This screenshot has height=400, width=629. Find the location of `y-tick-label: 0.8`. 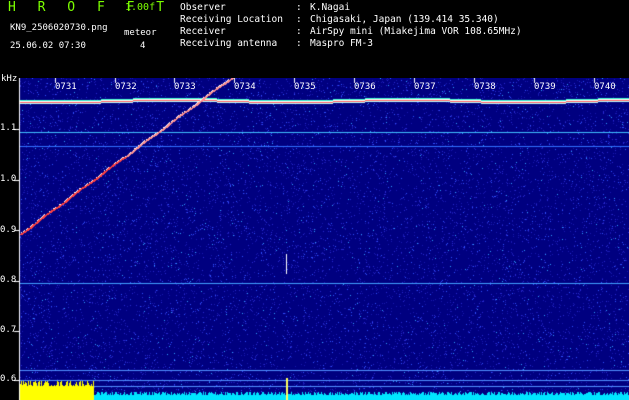

y-tick-label: 0.8 is located at coordinates (8, 280).